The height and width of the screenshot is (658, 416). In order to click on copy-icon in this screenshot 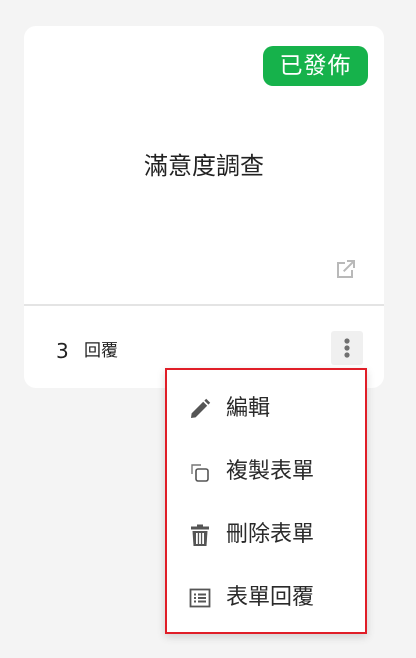, I will do `click(200, 472)`.